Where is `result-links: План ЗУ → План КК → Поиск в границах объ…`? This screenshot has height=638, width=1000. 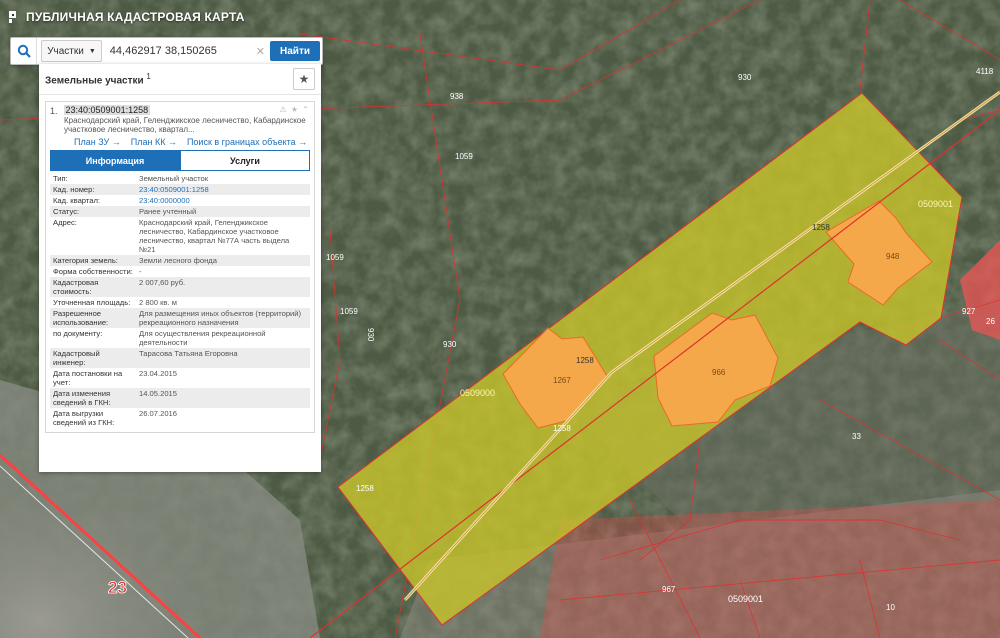 result-links: План ЗУ → План КК → Поиск в границах объ… is located at coordinates (192, 142).